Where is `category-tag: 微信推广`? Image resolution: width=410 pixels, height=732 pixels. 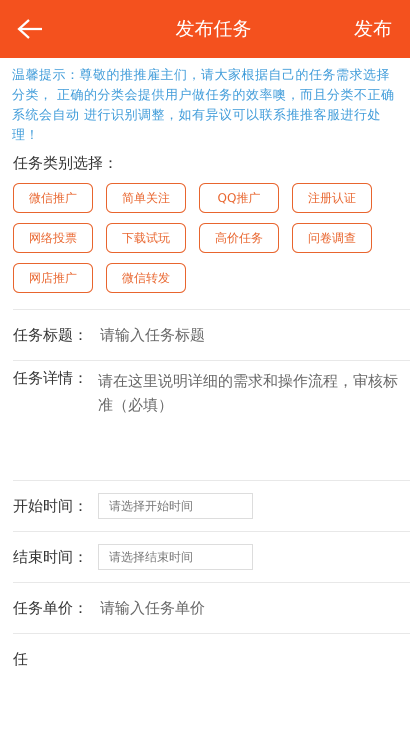 category-tag: 微信推广 is located at coordinates (53, 198).